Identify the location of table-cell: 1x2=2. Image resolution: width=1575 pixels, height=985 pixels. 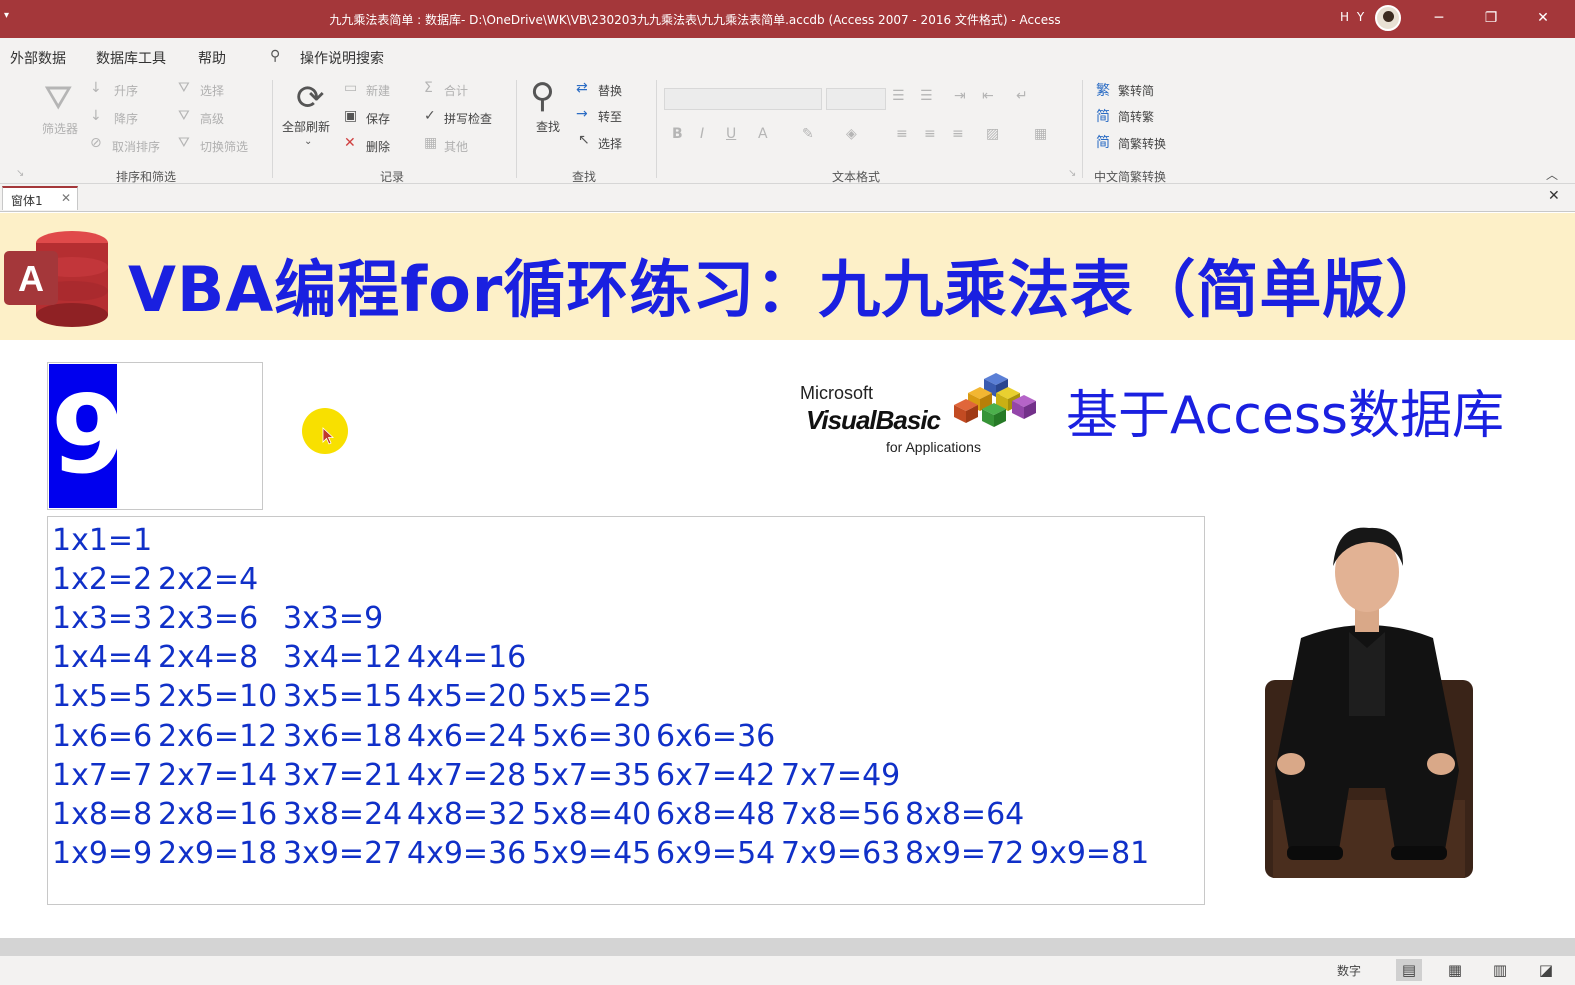
(102, 580).